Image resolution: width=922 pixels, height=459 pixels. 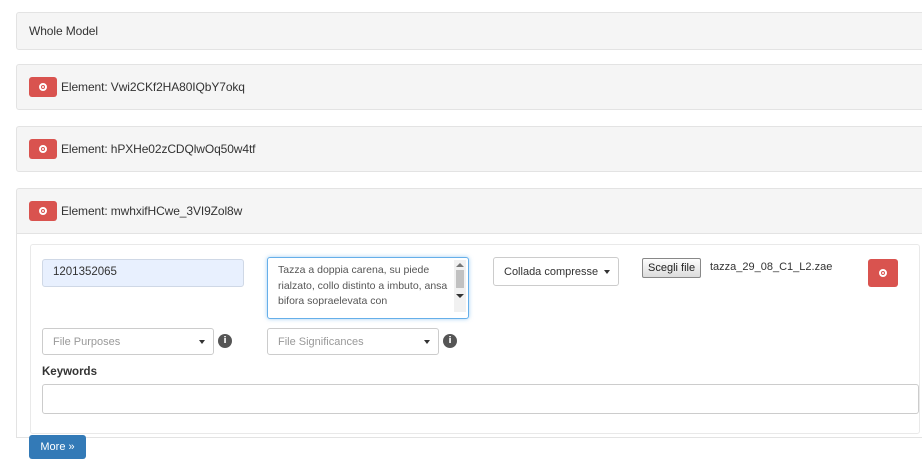 I want to click on element-title: Element: hPXHe02zCDQlwOq50w4tf, so click(x=158, y=149).